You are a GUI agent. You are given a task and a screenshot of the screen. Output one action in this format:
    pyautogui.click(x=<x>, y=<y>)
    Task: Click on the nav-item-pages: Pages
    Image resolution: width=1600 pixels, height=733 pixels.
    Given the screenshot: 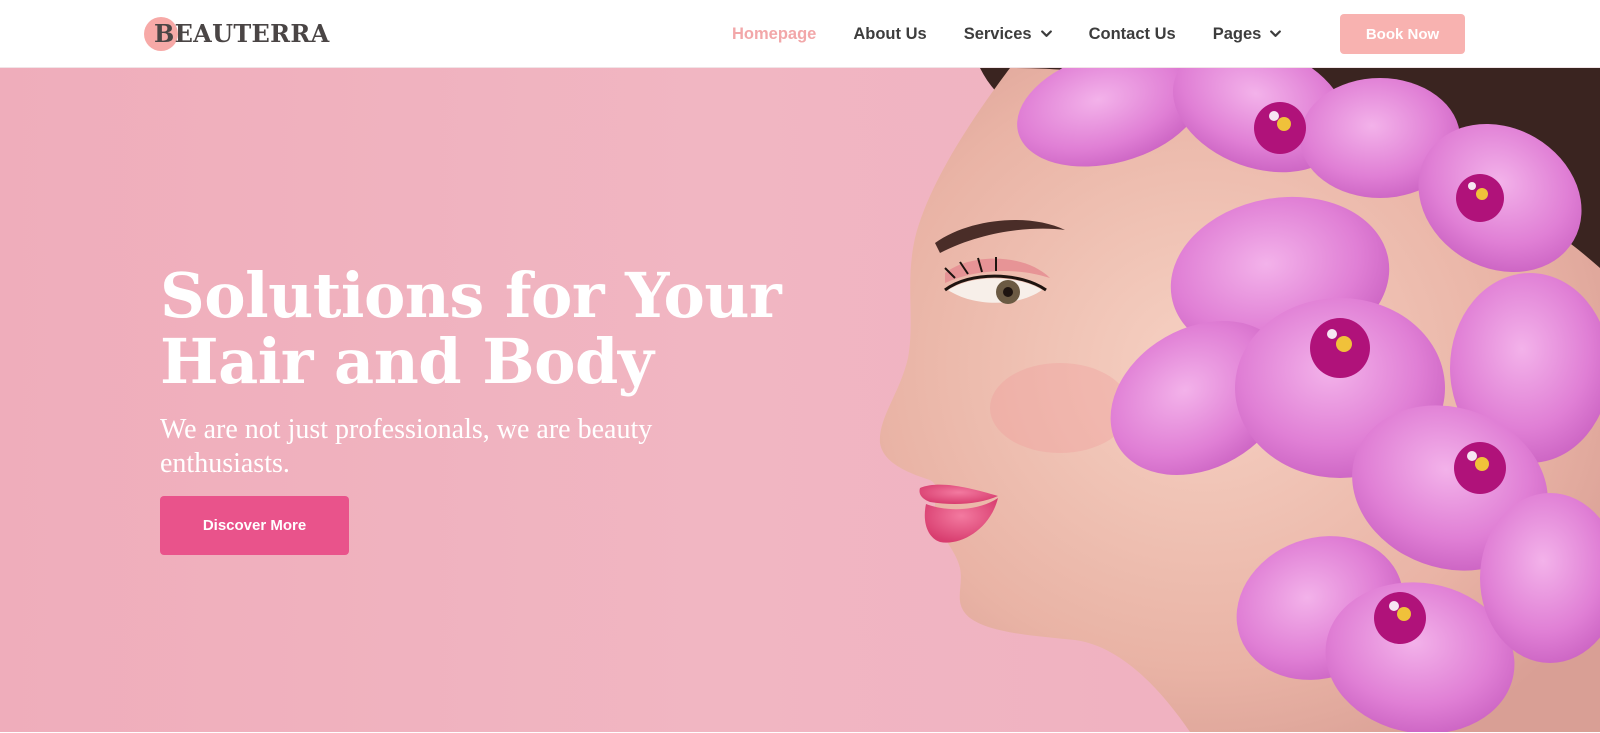 What is the action you would take?
    pyautogui.click(x=1247, y=34)
    